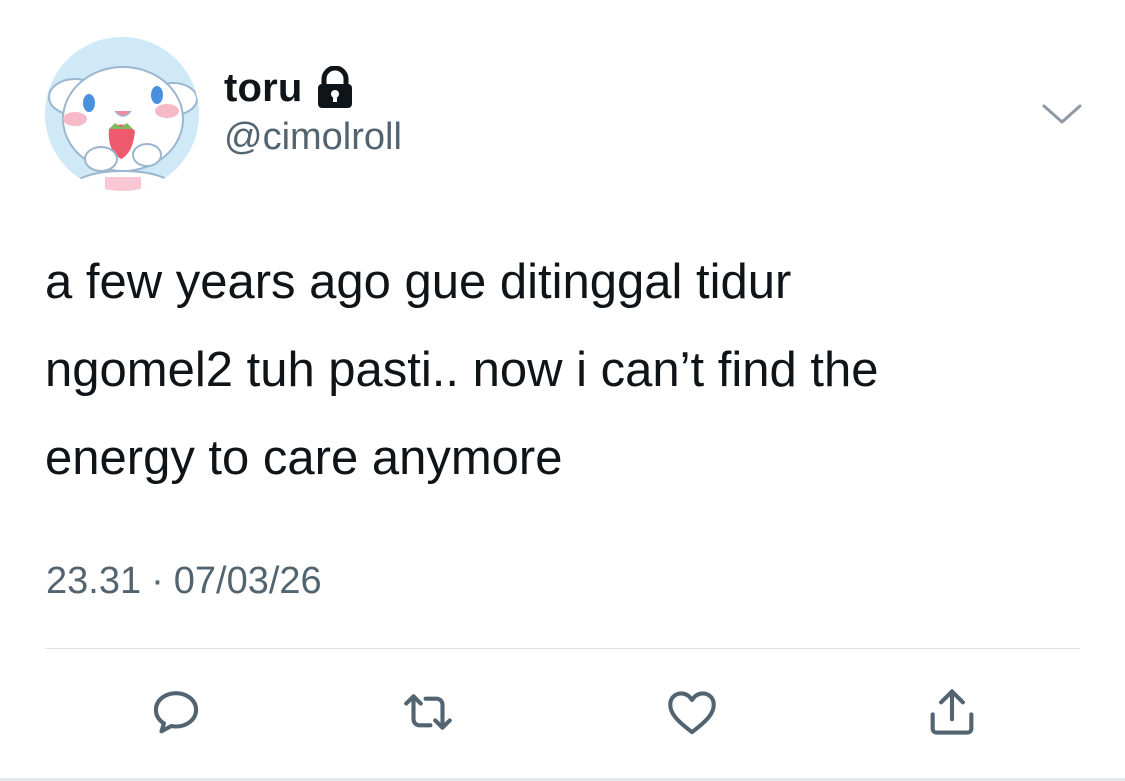  What do you see at coordinates (335, 87) in the screenshot?
I see `lock-icon` at bounding box center [335, 87].